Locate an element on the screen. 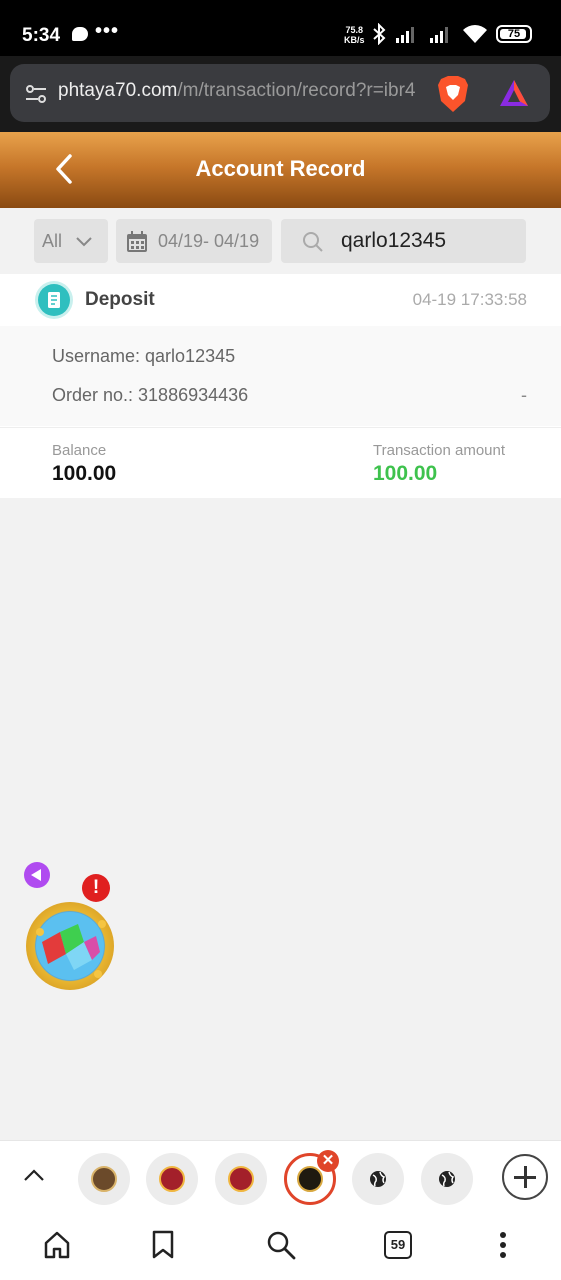 The height and width of the screenshot is (1280, 561). record-amounts: Balance 100.00 Transaction amount 100.00 is located at coordinates (280, 462).